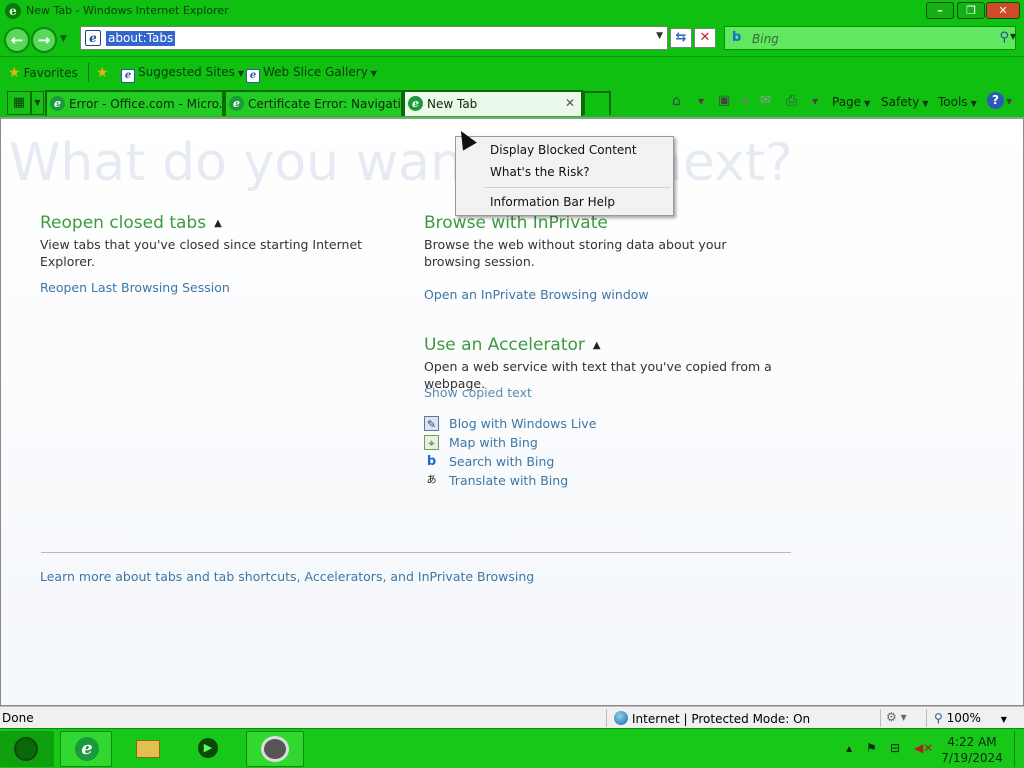  What do you see at coordinates (512, 748) in the screenshot?
I see `taskbar: e ▶ ▲ ⚑ ⊟ ◀✕ 4:22 AM 7/19/2024` at bounding box center [512, 748].